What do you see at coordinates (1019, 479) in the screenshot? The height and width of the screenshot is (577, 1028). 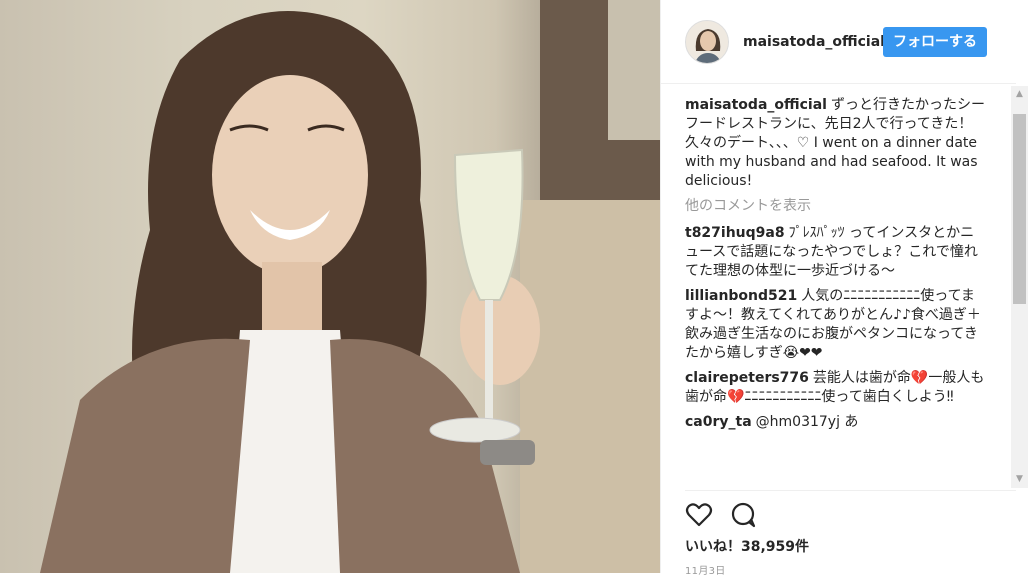 I see `chevron-down-icon: ▼` at bounding box center [1019, 479].